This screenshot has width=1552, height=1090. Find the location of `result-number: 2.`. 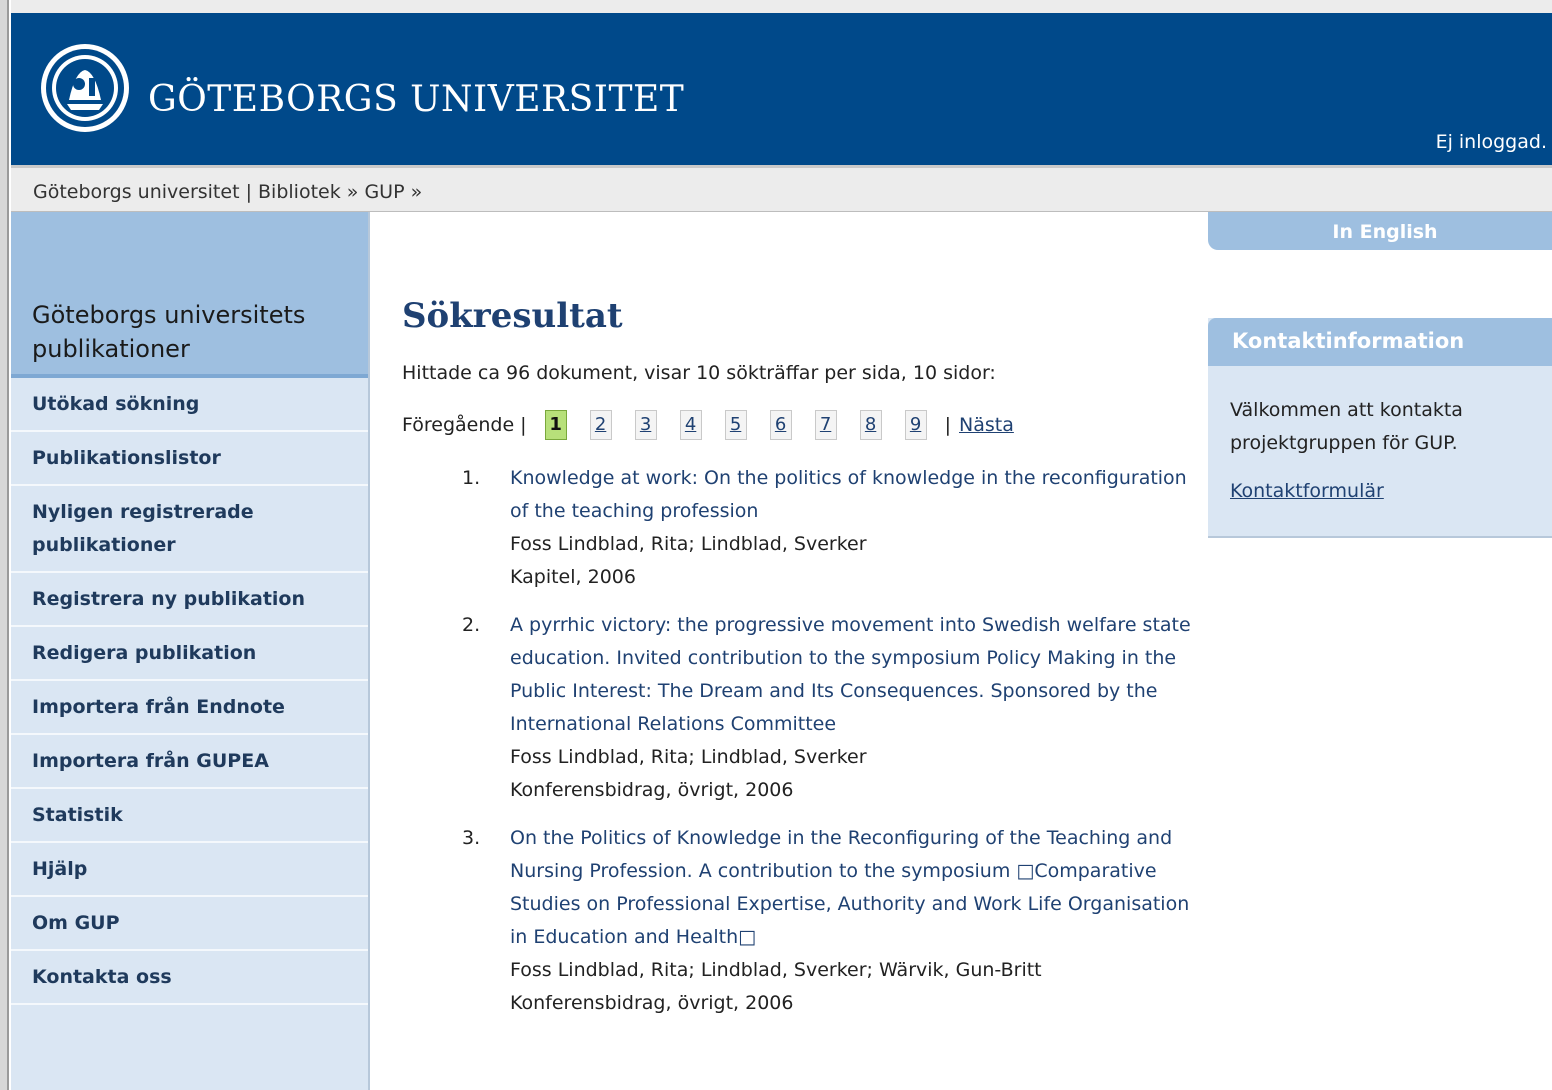

result-number: 2. is located at coordinates (471, 625).